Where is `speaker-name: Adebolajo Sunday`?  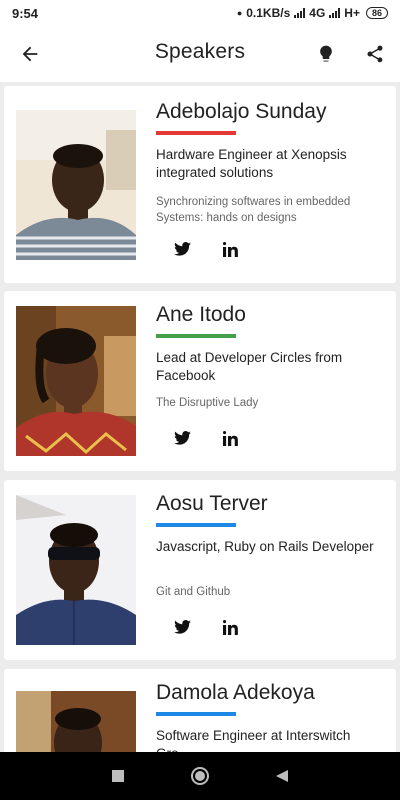 speaker-name: Adebolajo Sunday is located at coordinates (241, 111).